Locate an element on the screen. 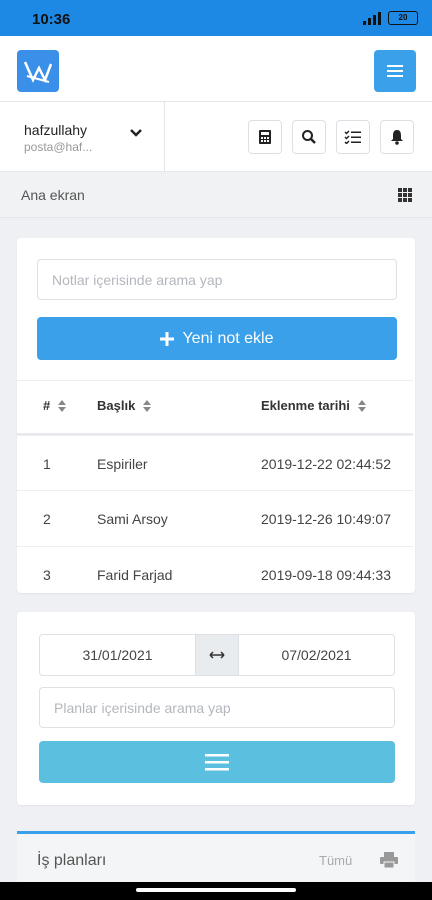 The image size is (432, 900). search-icon is located at coordinates (309, 137).